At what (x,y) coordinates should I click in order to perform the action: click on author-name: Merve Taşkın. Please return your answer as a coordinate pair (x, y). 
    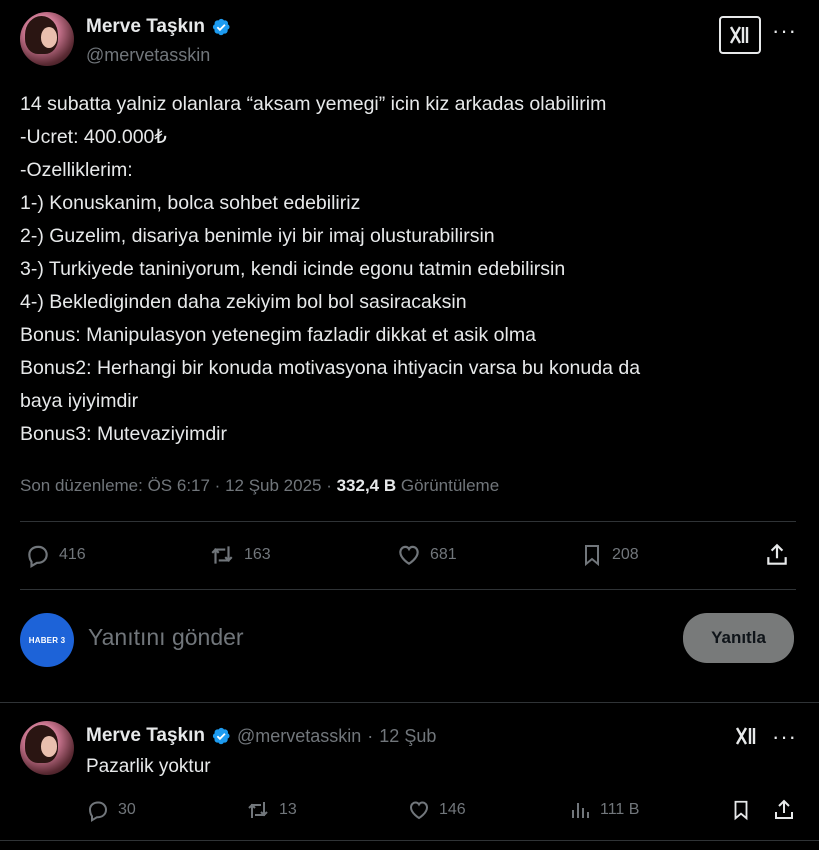
    Looking at the image, I should click on (145, 27).